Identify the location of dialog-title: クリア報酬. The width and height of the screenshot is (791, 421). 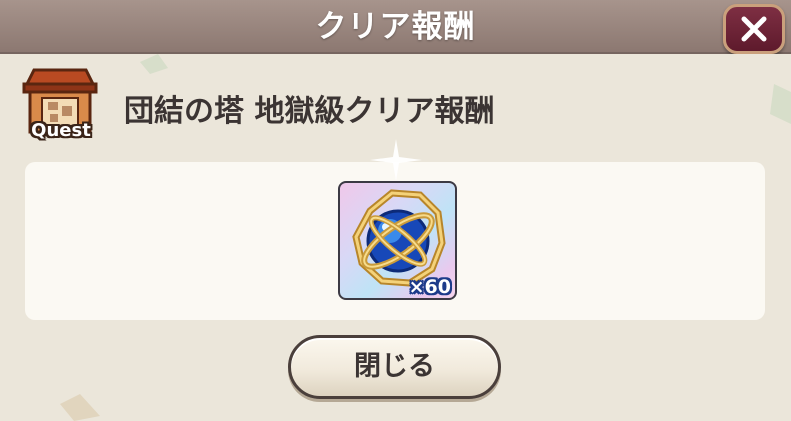
(395, 27).